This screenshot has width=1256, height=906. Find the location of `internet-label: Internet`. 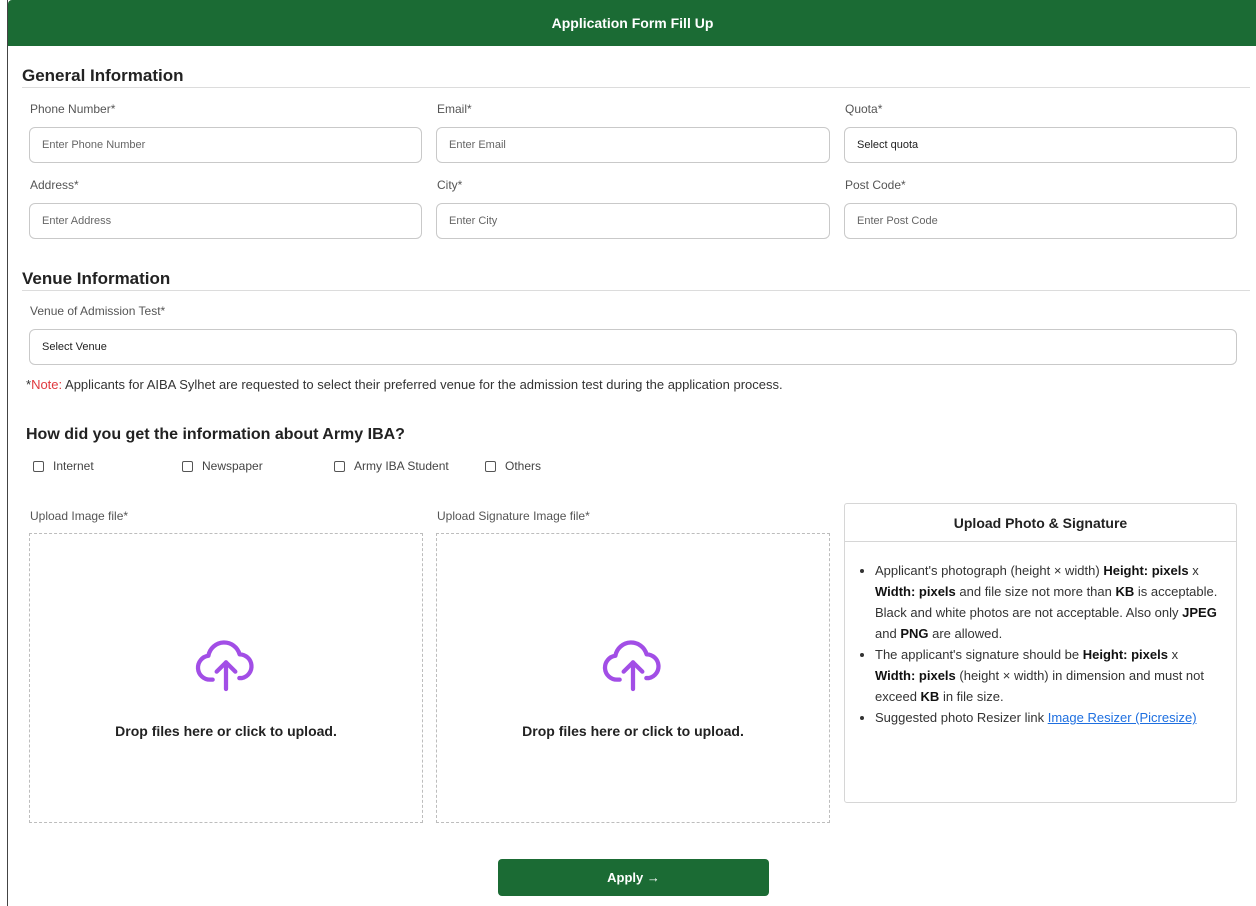

internet-label: Internet is located at coordinates (73, 466).